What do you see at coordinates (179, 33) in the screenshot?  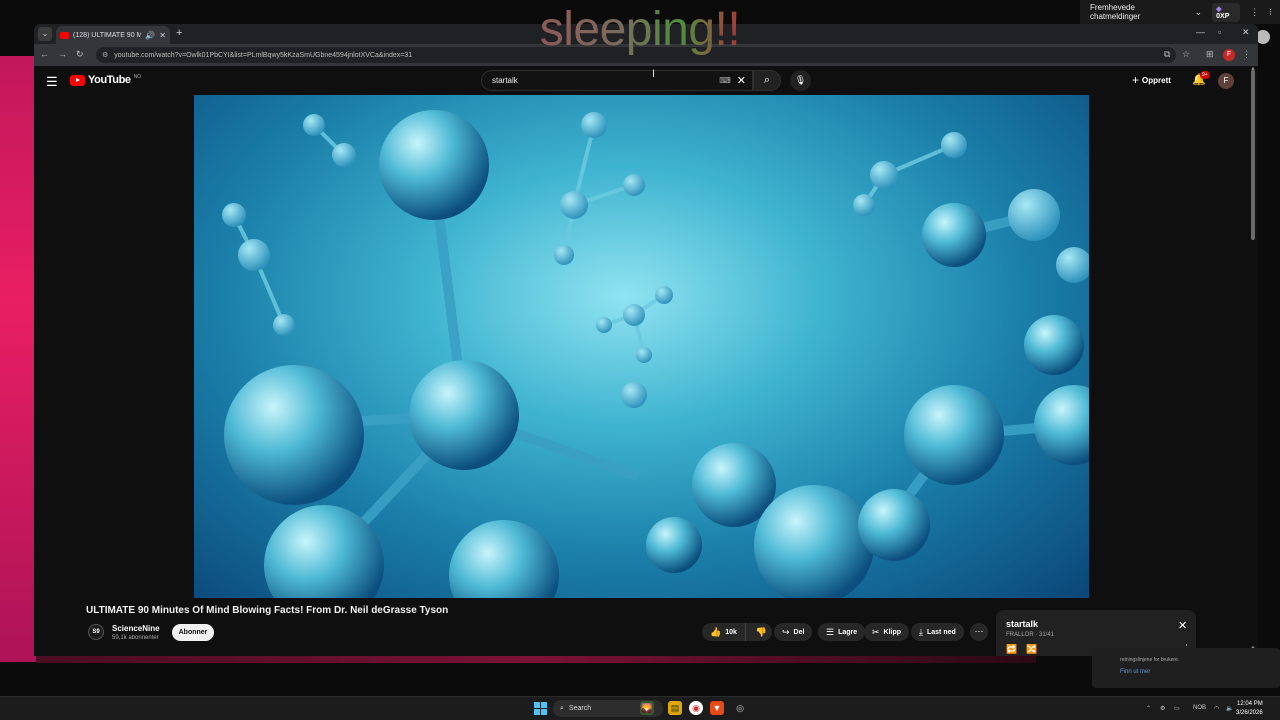 I see `new-tab-button: +` at bounding box center [179, 33].